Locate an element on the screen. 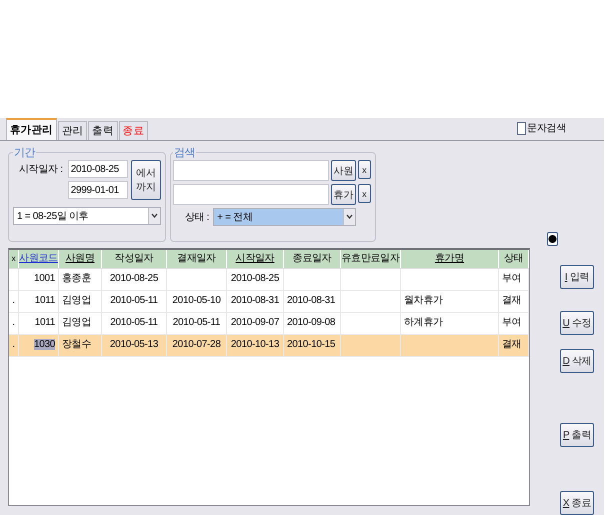 The height and width of the screenshot is (515, 608). column-header: x is located at coordinates (14, 259).